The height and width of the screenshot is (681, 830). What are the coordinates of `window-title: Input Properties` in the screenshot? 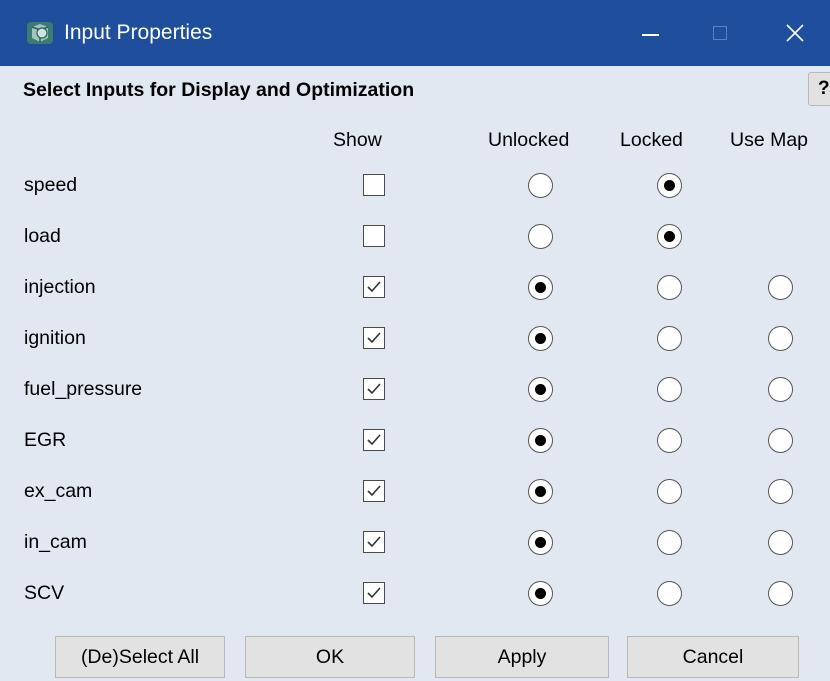 It's located at (138, 32).